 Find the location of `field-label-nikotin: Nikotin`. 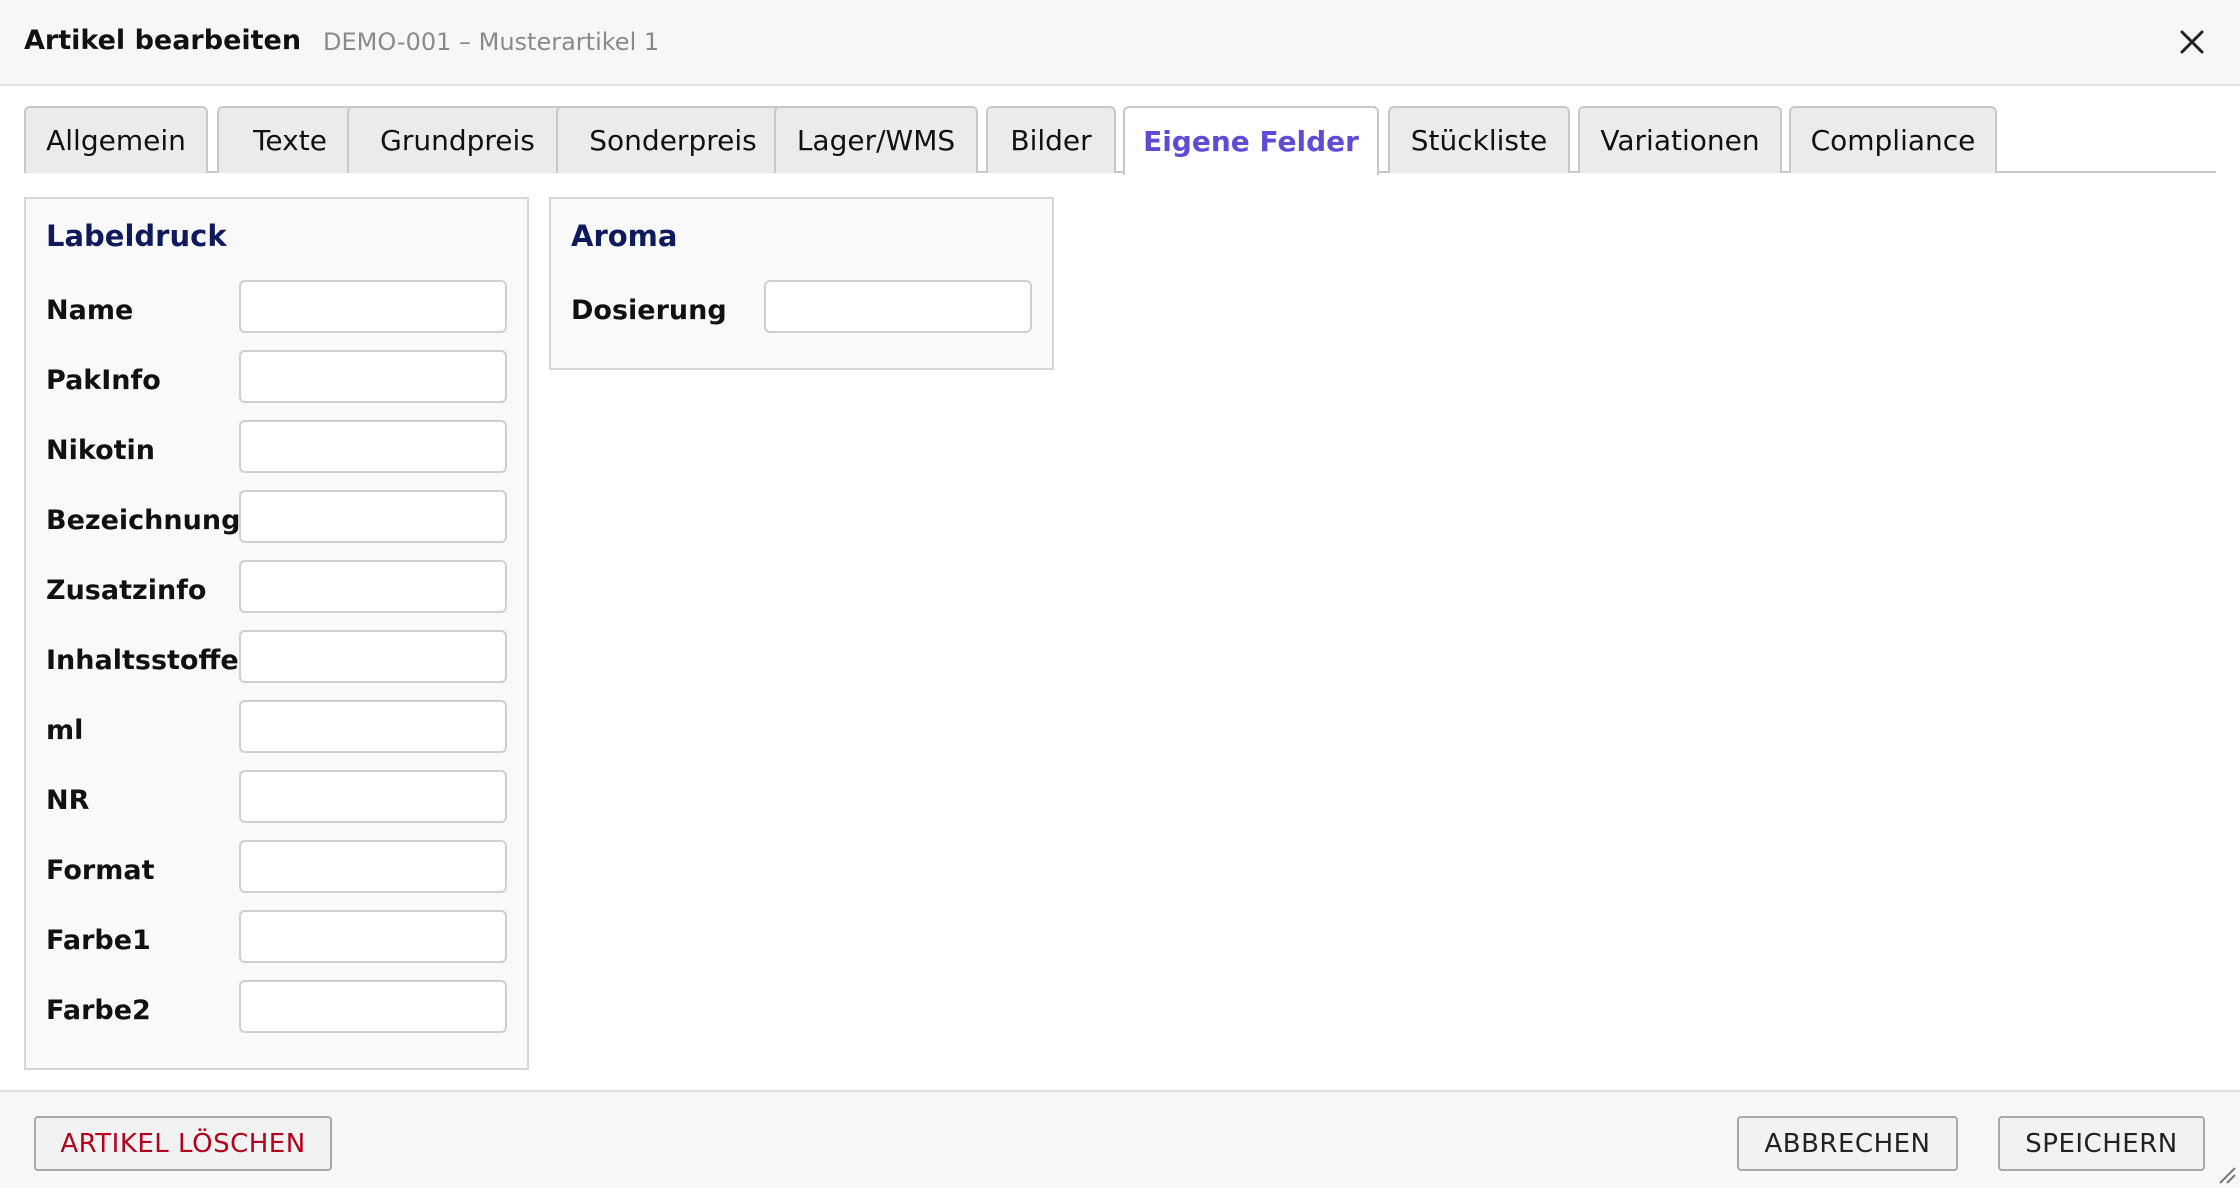

field-label-nikotin: Nikotin is located at coordinates (101, 450).